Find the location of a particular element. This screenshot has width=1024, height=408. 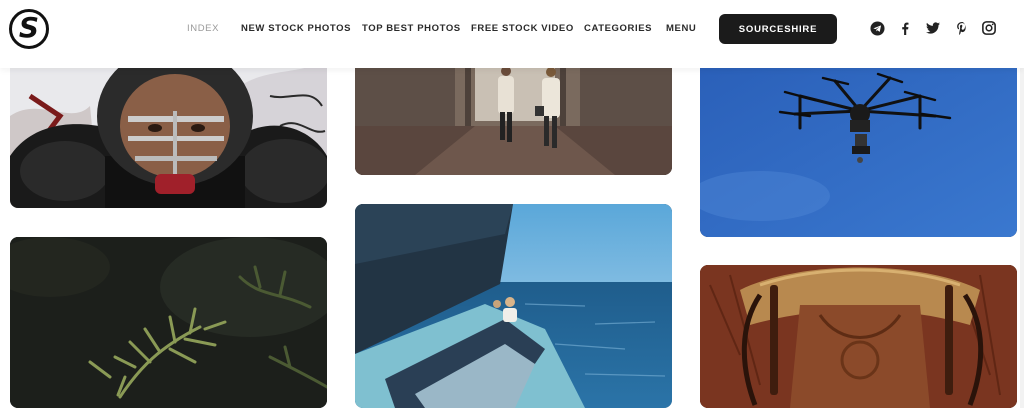

nav-item-new-stock-photos: NEW STOCK PHOTOS is located at coordinates (296, 28).